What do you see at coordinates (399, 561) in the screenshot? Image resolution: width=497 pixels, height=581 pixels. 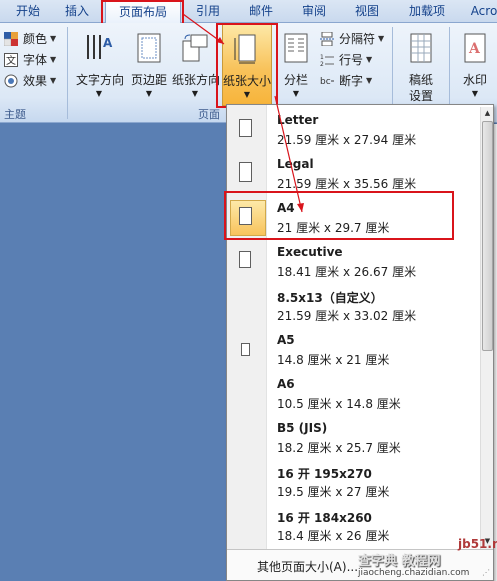 I see `watermark-brand-text: 查字典 教程网` at bounding box center [399, 561].